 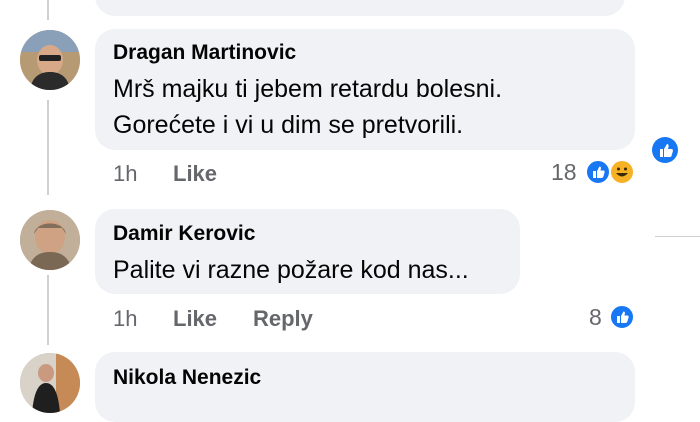 What do you see at coordinates (187, 378) in the screenshot?
I see `comment-author: Nikola Nenezic` at bounding box center [187, 378].